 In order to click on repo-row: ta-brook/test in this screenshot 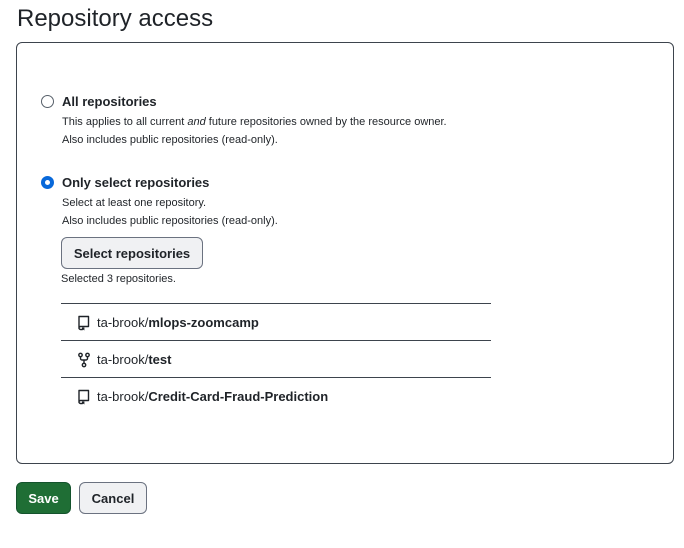, I will do `click(276, 358)`.